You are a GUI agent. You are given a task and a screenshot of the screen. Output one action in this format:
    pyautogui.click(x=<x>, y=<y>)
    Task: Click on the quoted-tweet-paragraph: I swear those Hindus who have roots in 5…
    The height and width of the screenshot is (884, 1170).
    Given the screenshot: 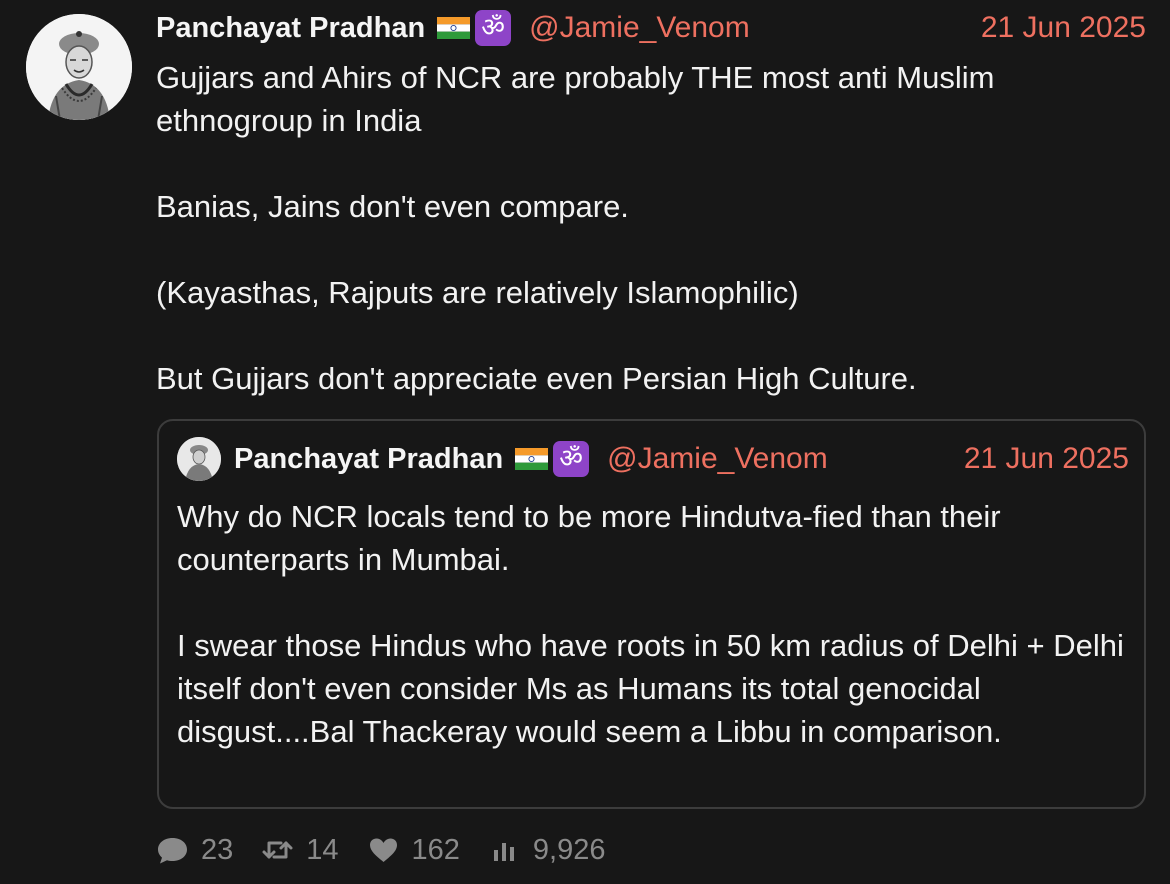 What is the action you would take?
    pyautogui.click(x=650, y=688)
    